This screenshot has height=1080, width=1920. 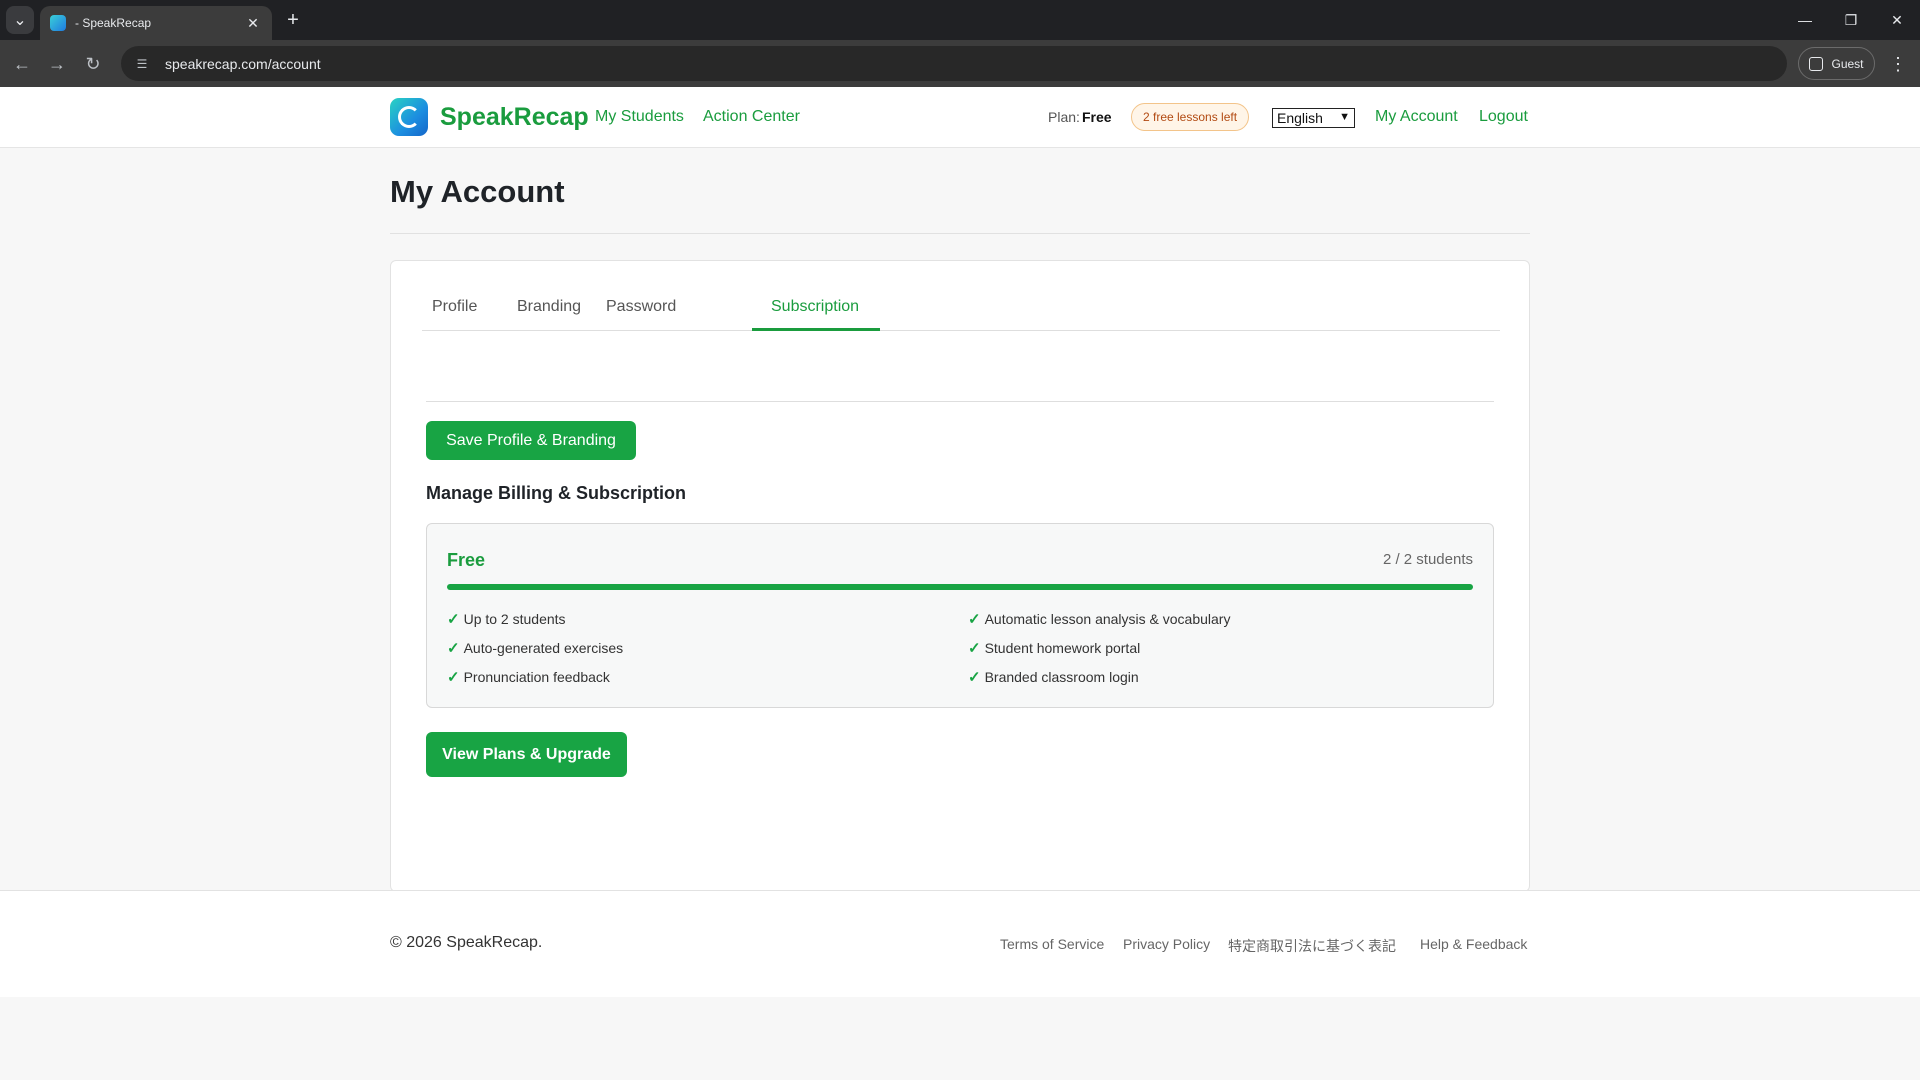 I want to click on feature-label: Auto-generated exercises, so click(x=543, y=648).